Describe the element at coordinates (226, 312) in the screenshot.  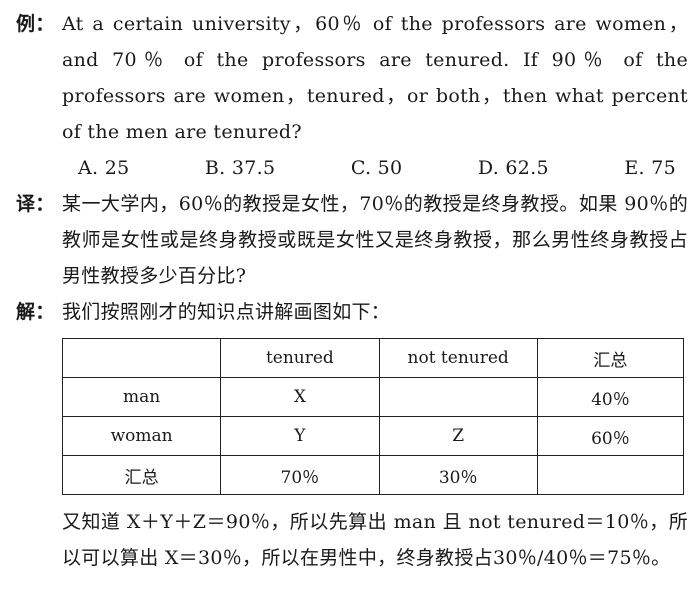
I see `solution-intro: 我们按照刚才的知识点讲解画图如下：` at that location.